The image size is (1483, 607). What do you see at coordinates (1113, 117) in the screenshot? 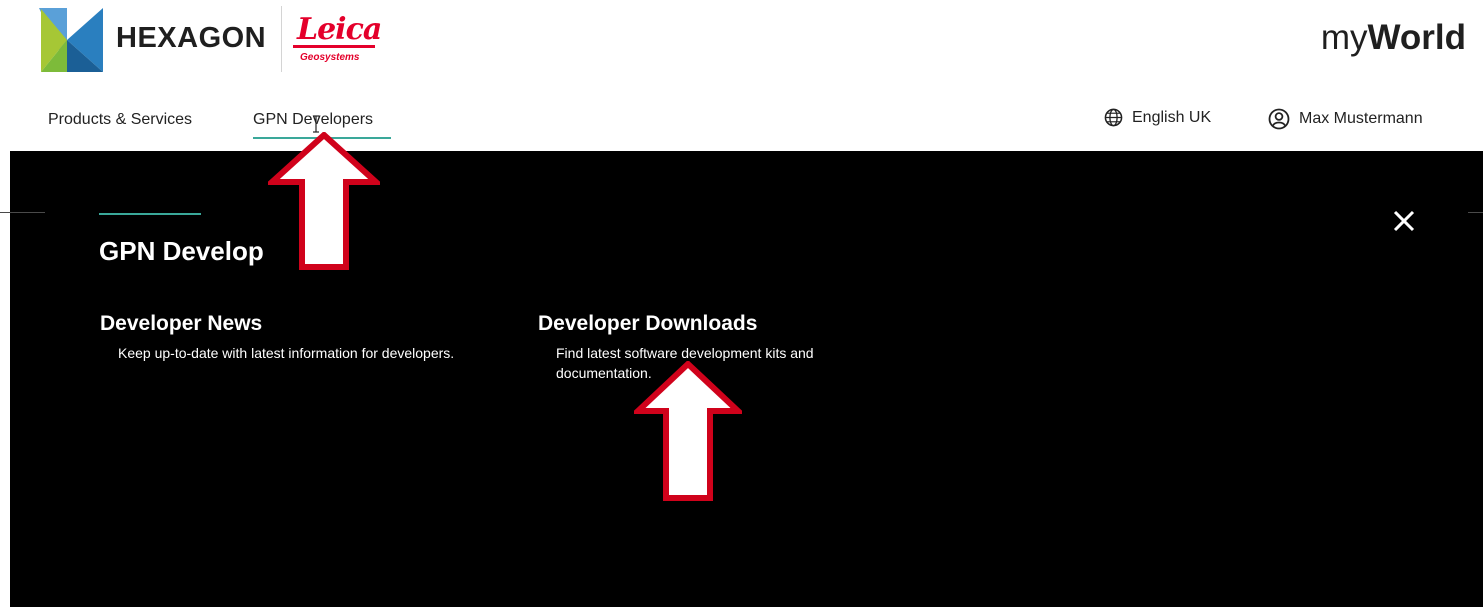
I see `globe-icon` at bounding box center [1113, 117].